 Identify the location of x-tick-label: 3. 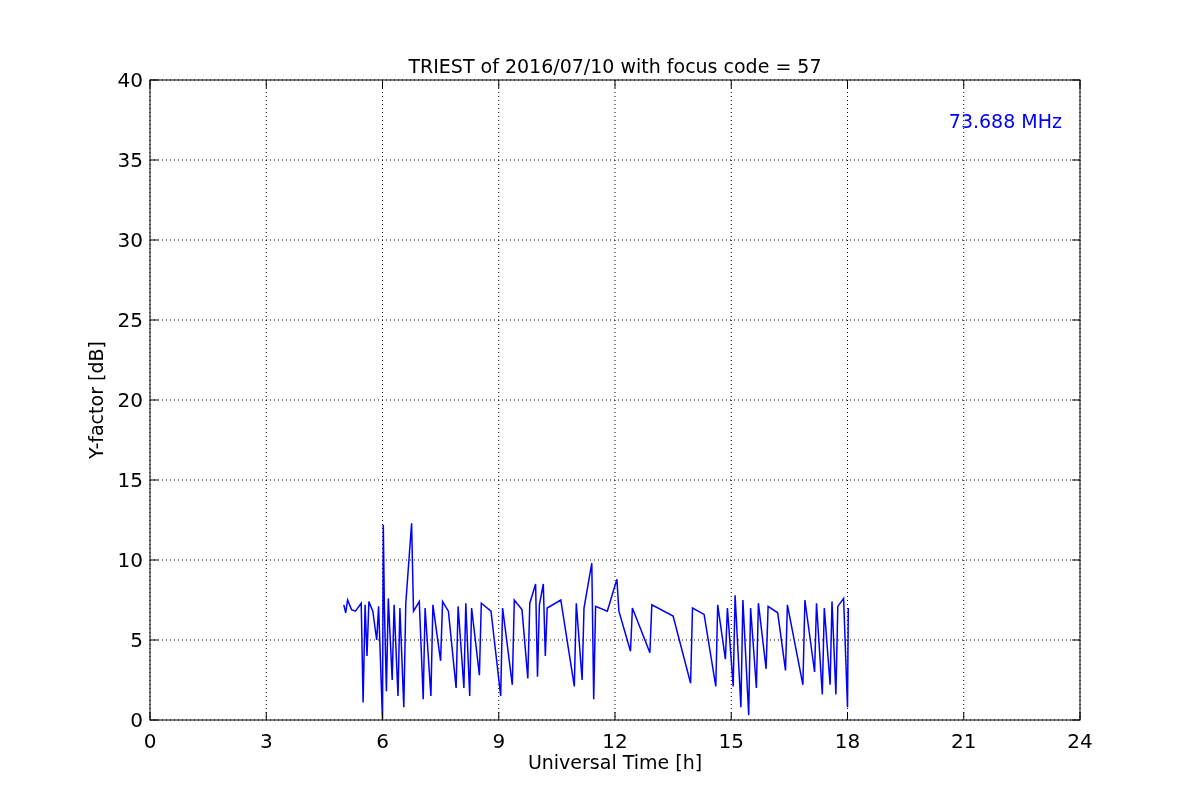
(266, 741).